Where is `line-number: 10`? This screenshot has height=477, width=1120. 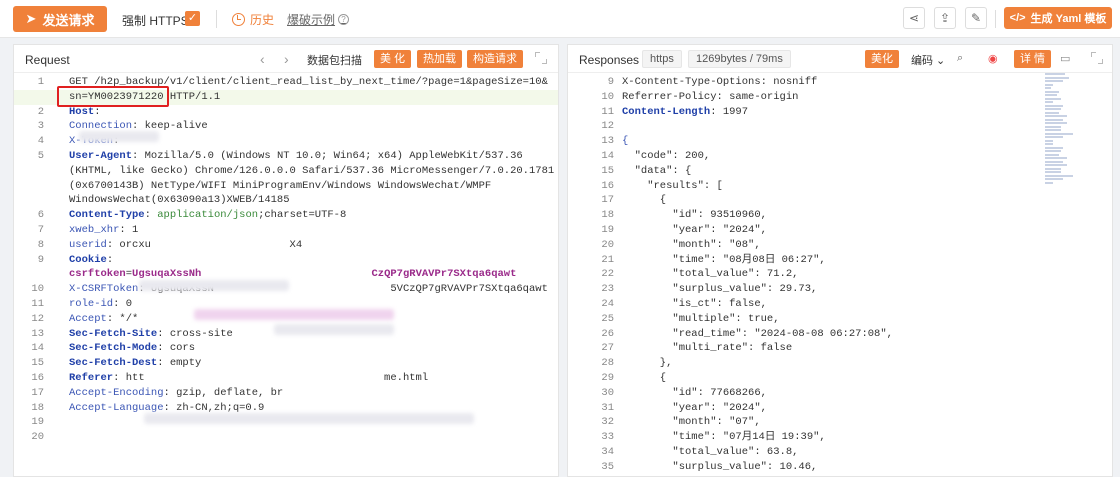 line-number: 10 is located at coordinates (607, 96).